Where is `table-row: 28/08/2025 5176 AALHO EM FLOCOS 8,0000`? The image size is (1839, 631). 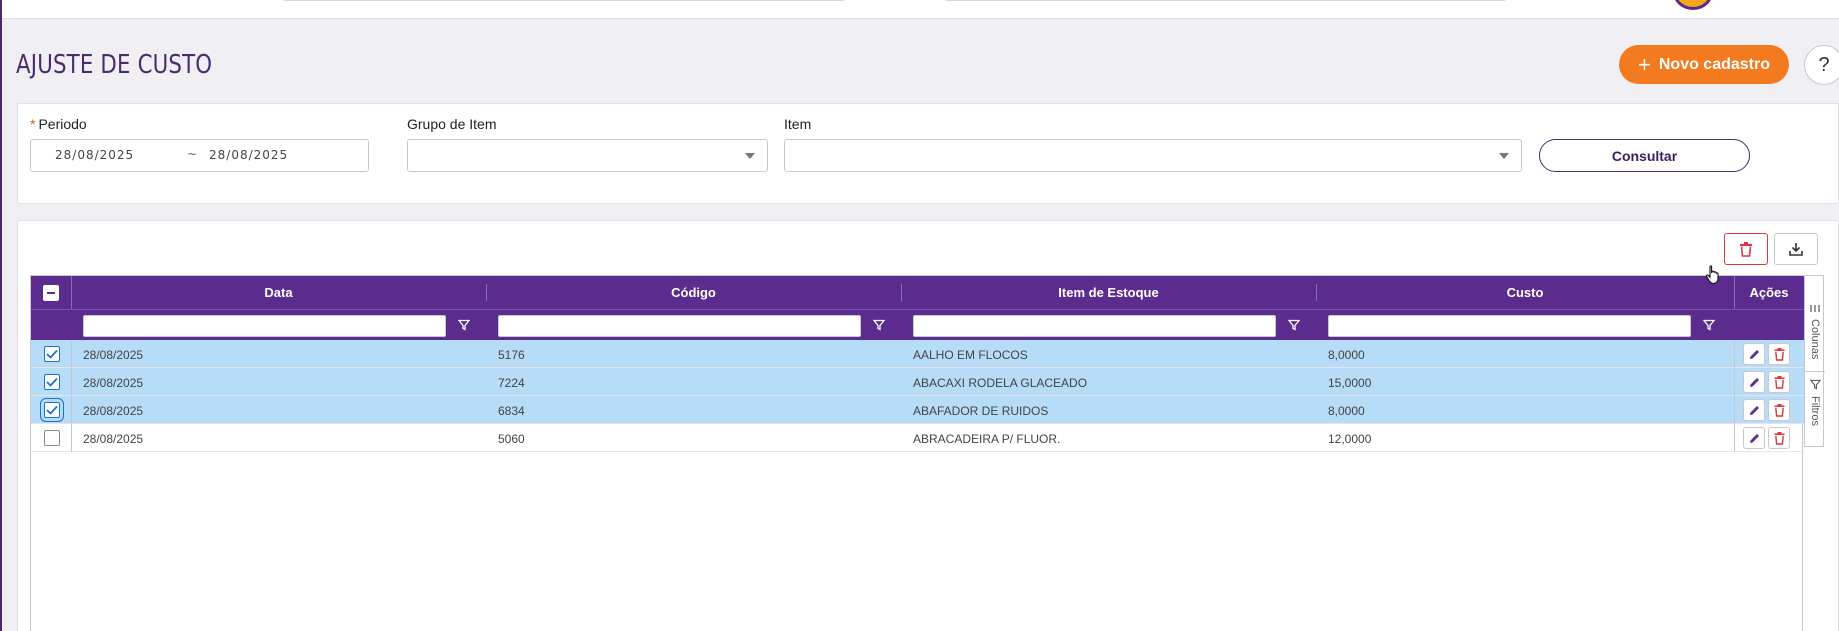
table-row: 28/08/2025 5176 AALHO EM FLOCOS 8,0000 is located at coordinates (917, 354).